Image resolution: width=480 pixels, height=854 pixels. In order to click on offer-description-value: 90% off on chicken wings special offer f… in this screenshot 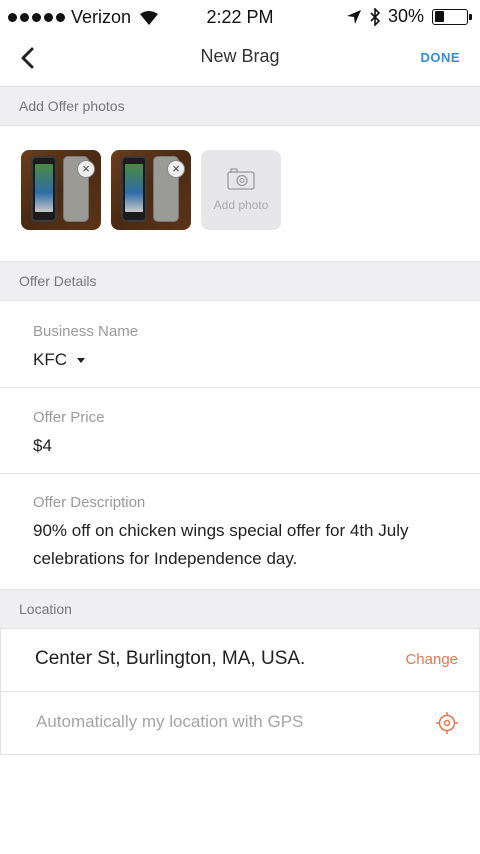, I will do `click(233, 545)`.